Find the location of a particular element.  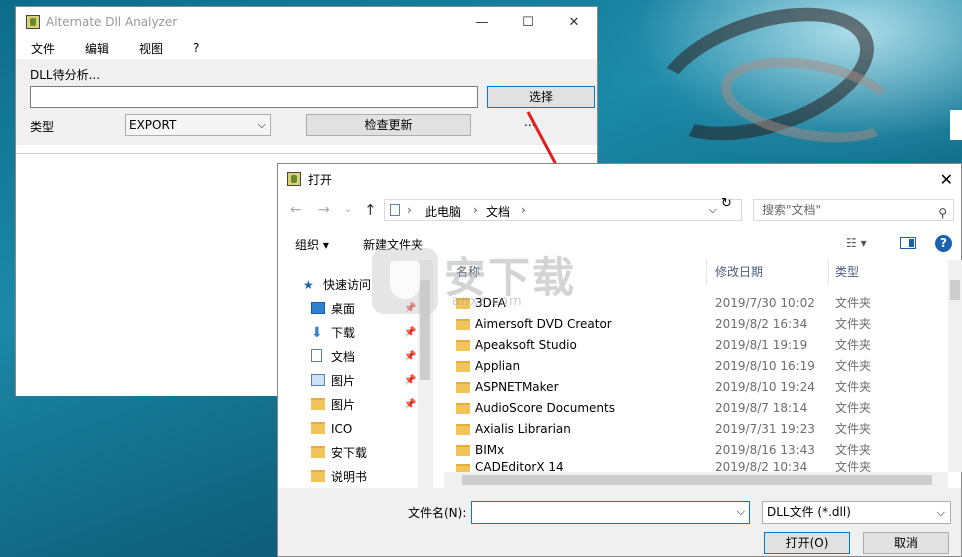

up-arrow-icon: ↑ is located at coordinates (370, 210).